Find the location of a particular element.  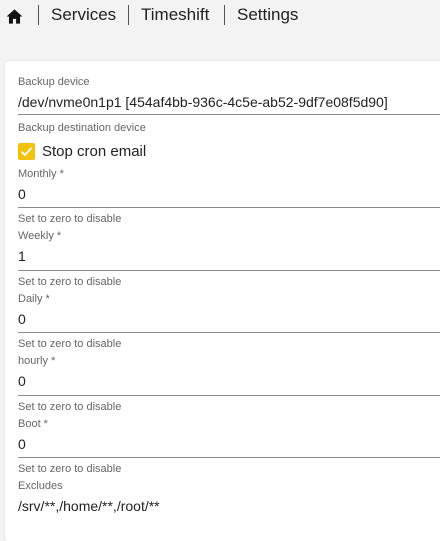

backup-device-label: Backup device is located at coordinates (54, 82).